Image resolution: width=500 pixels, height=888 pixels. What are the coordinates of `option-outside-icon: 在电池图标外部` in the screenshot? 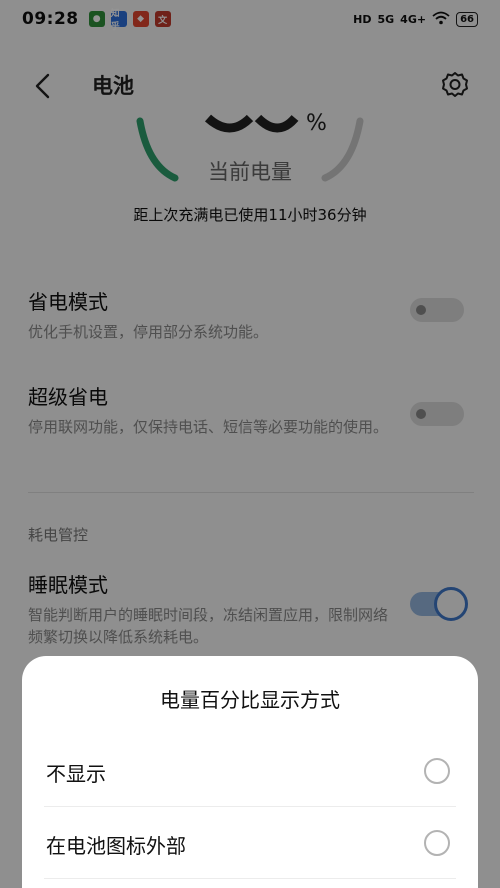 It's located at (250, 844).